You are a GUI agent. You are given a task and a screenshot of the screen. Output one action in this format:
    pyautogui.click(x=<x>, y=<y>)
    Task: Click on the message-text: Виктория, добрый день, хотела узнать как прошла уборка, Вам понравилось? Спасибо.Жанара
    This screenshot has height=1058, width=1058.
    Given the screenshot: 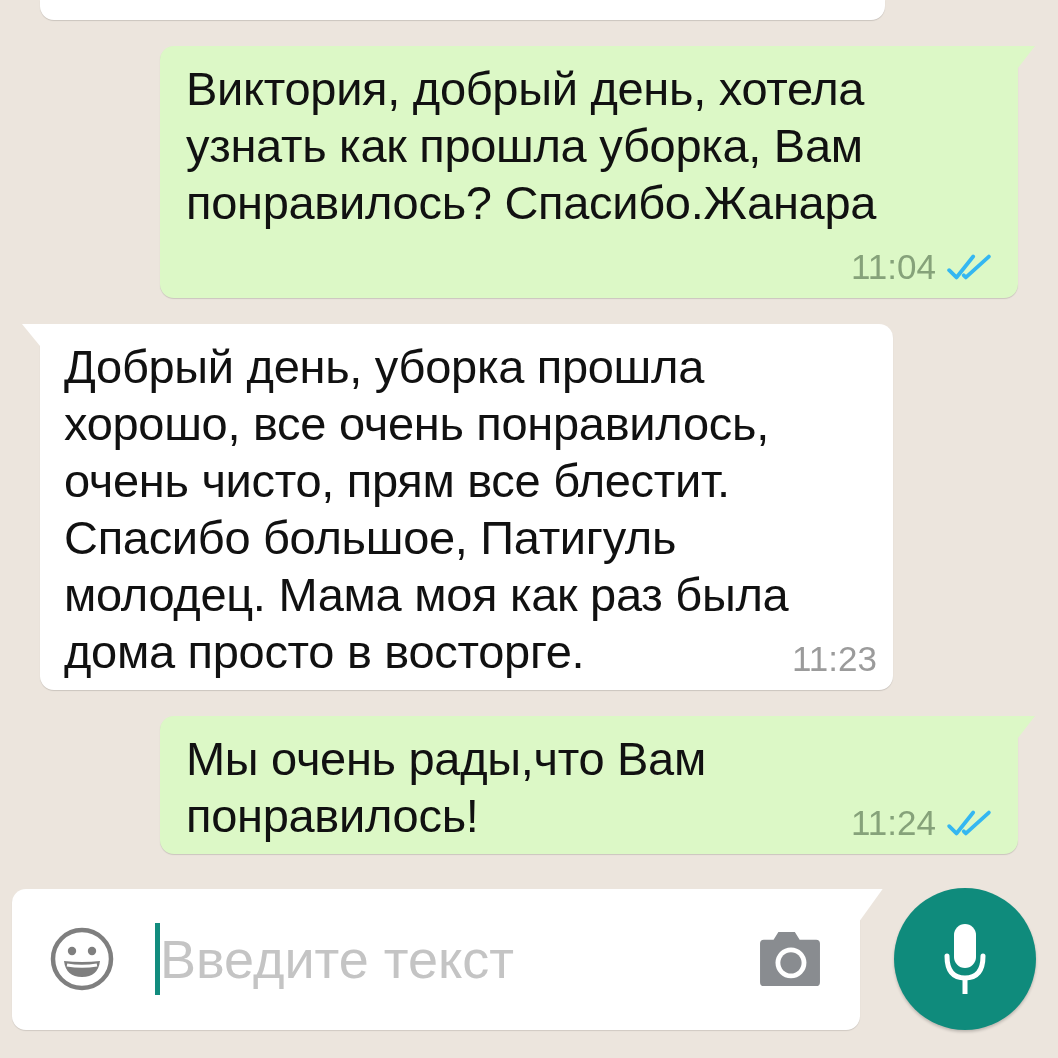 What is the action you would take?
    pyautogui.click(x=531, y=145)
    